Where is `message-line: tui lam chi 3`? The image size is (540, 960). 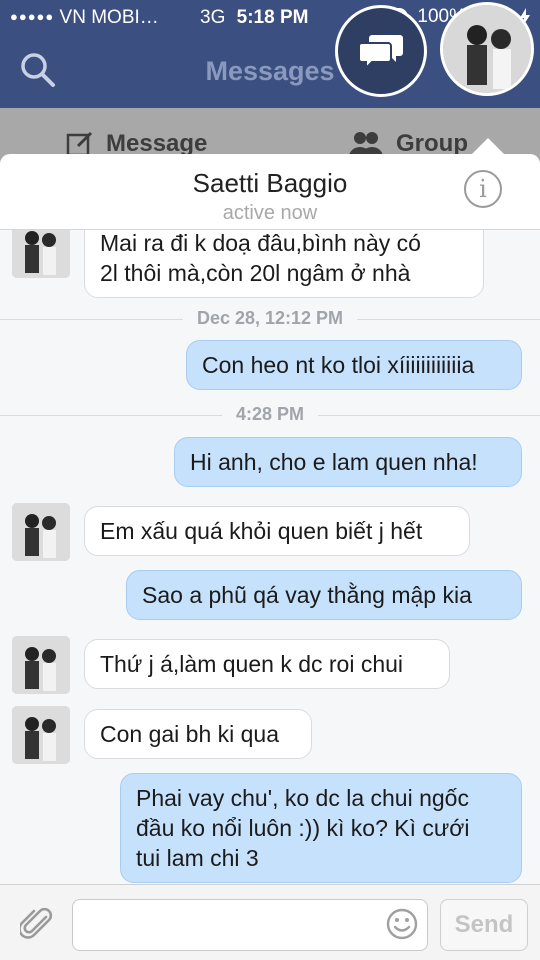
message-line: tui lam chi 3 is located at coordinates (197, 858).